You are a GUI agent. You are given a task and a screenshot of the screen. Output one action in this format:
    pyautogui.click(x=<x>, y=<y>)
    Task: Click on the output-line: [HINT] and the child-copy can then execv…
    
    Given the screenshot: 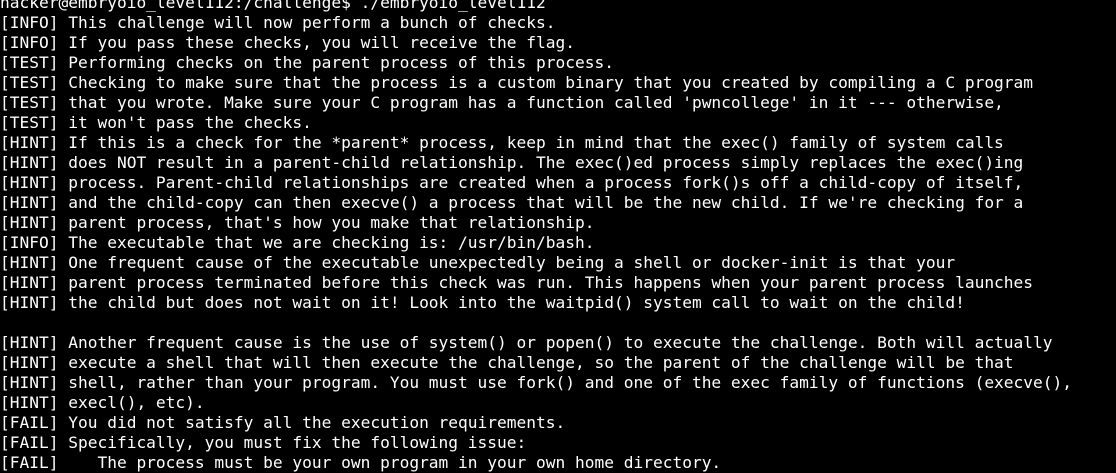 What is the action you would take?
    pyautogui.click(x=512, y=202)
    